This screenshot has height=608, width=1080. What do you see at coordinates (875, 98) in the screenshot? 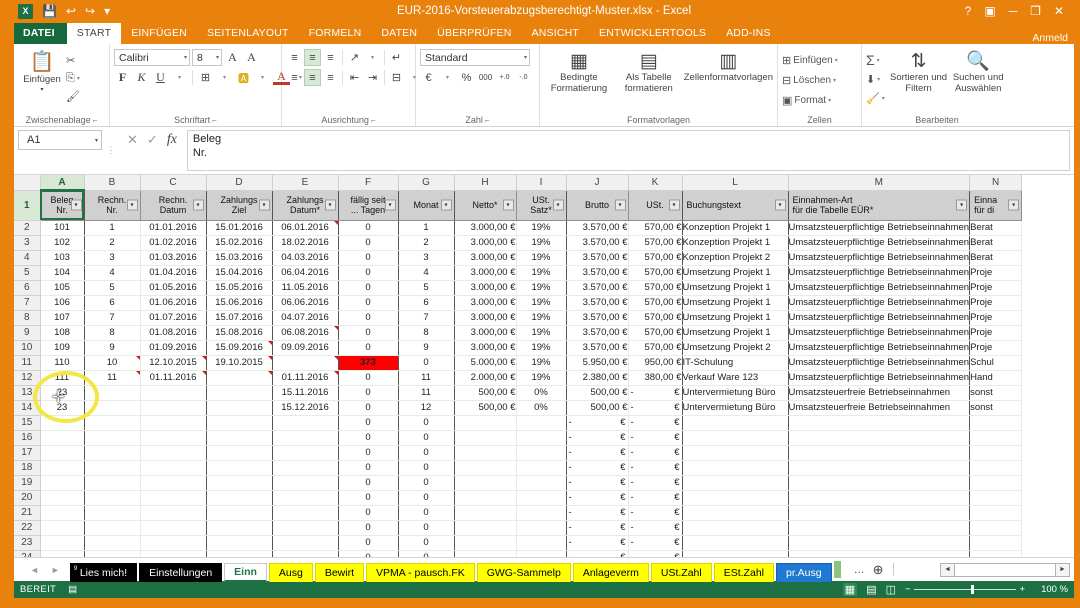
I see `clear-button: 🧹 ▾` at bounding box center [875, 98].